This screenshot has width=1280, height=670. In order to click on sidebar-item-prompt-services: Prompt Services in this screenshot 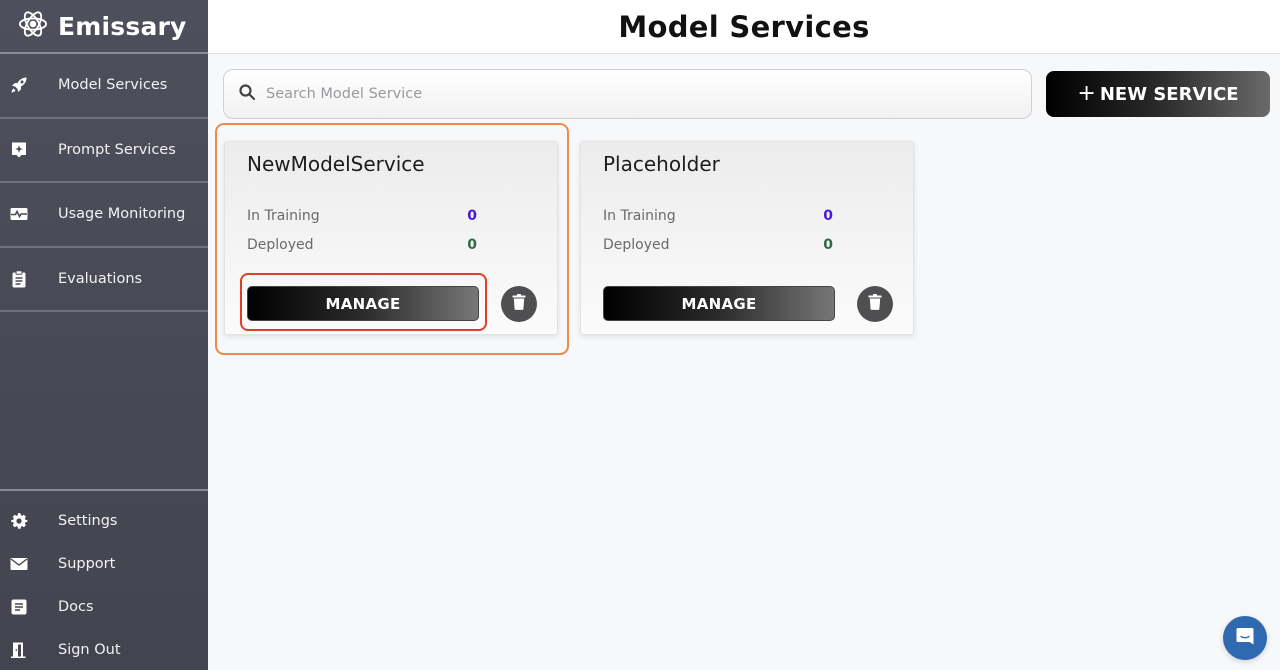, I will do `click(104, 151)`.